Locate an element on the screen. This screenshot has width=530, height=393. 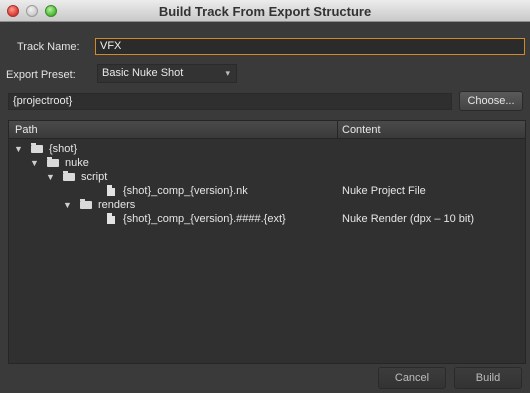
column-header-content: Content is located at coordinates (361, 130).